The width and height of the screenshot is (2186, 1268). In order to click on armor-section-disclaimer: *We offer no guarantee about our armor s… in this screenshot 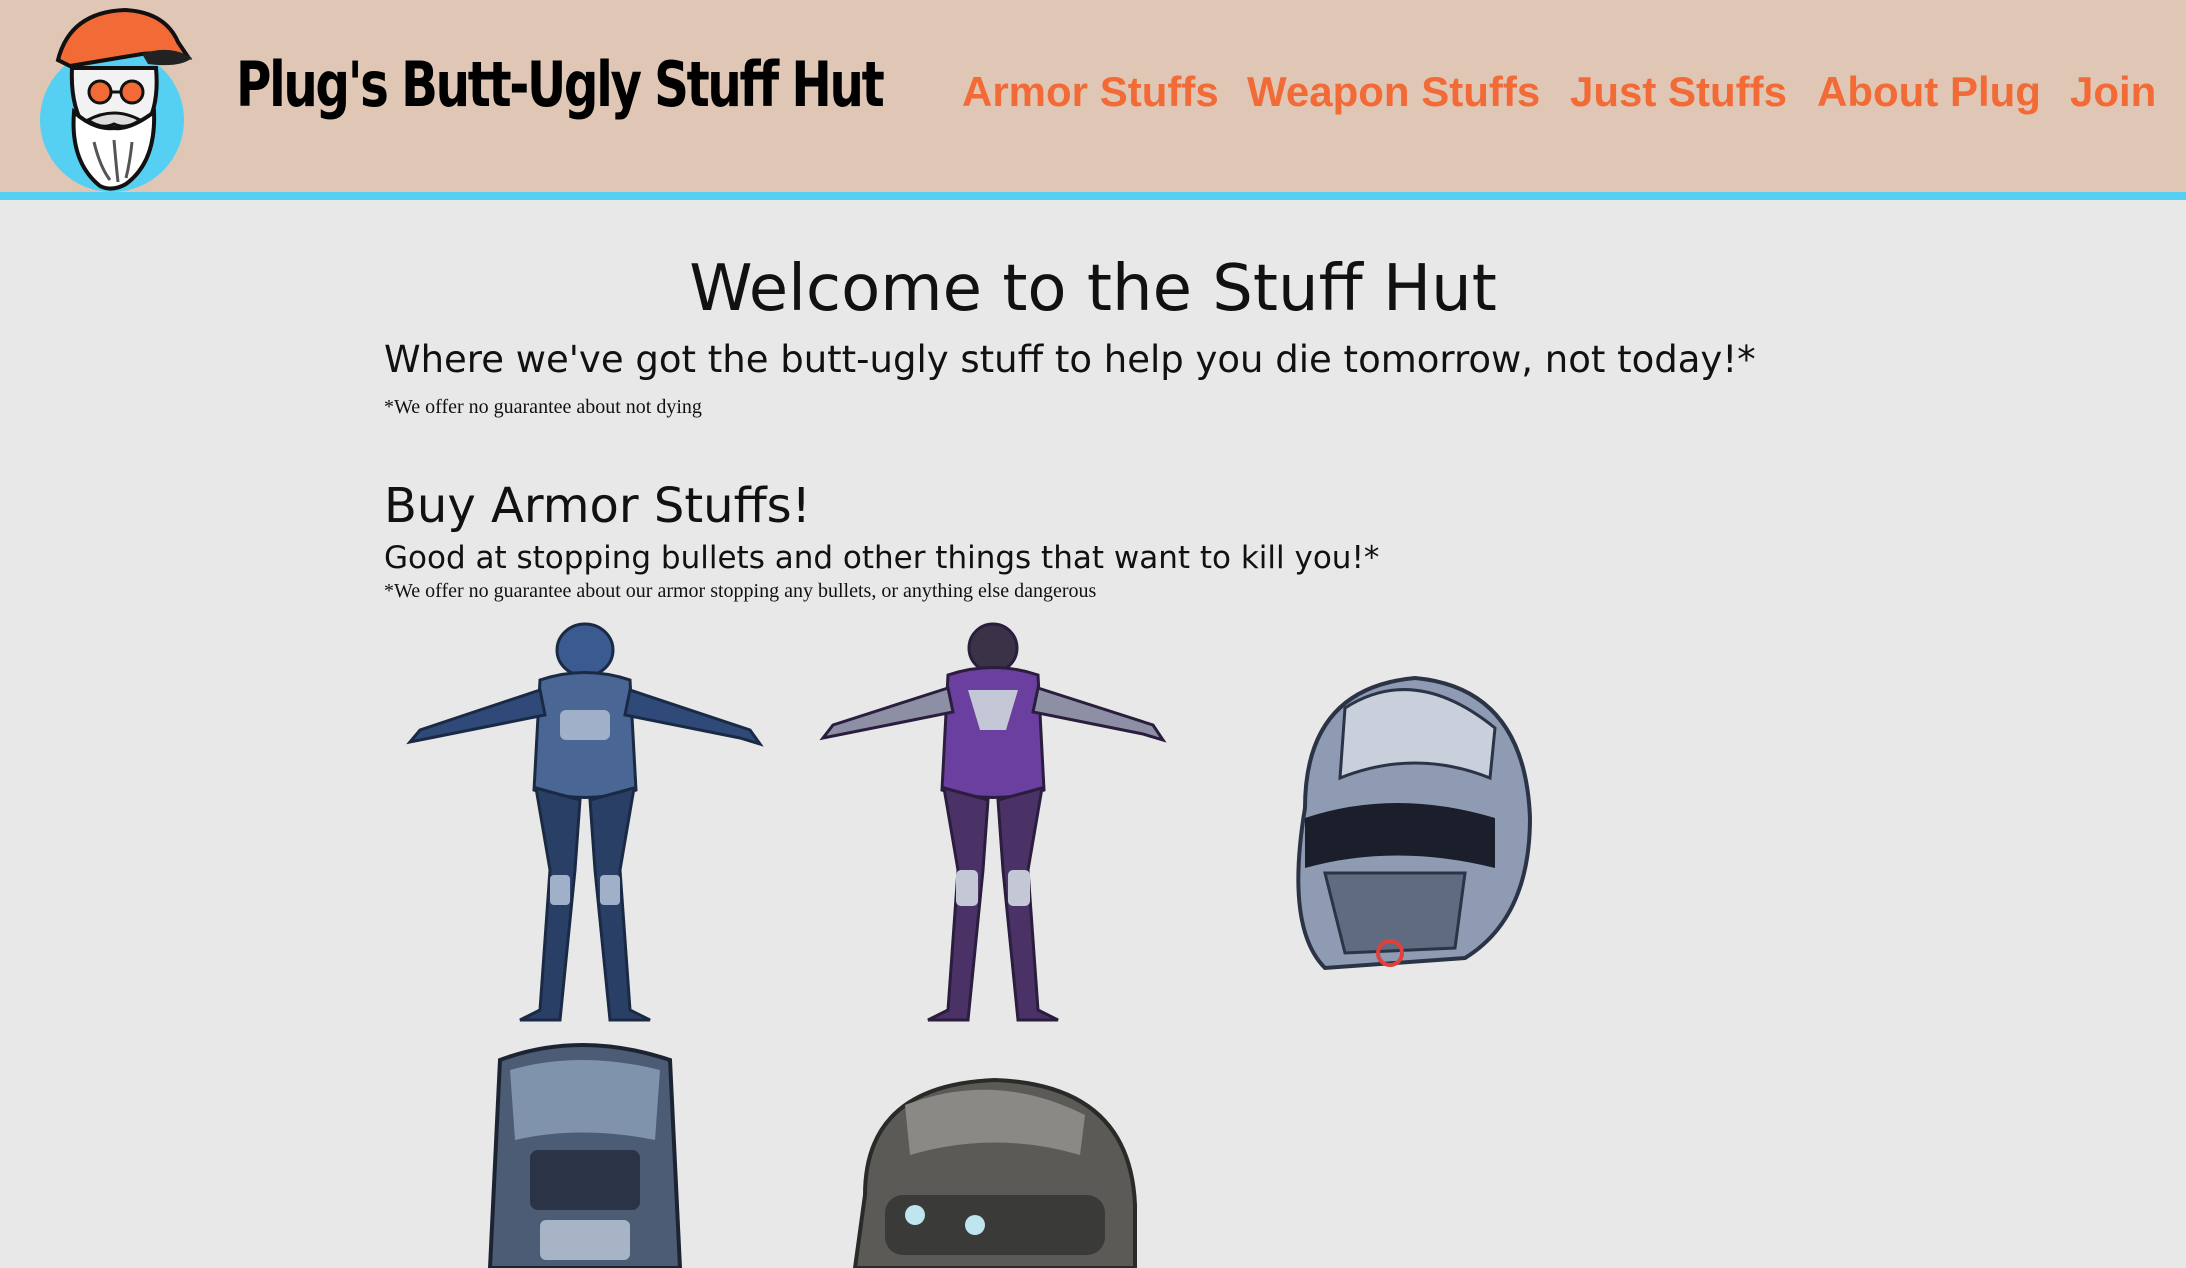, I will do `click(740, 591)`.